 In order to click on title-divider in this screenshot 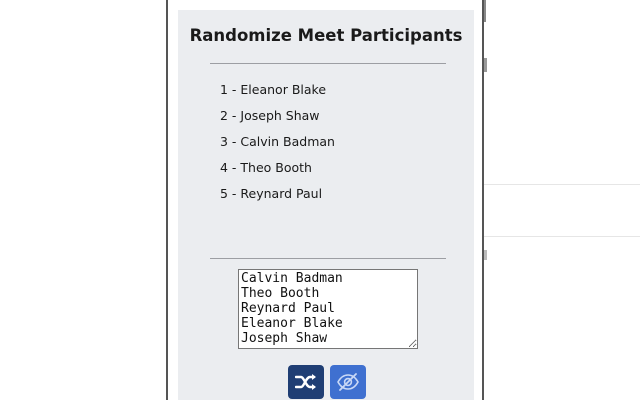, I will do `click(328, 63)`.